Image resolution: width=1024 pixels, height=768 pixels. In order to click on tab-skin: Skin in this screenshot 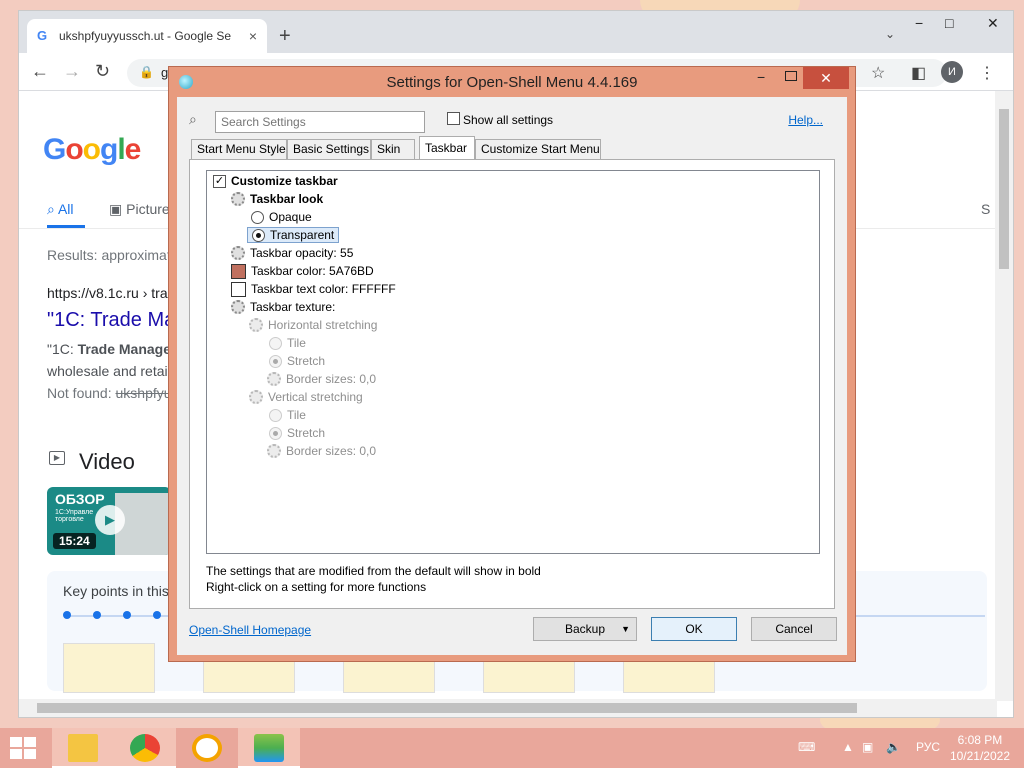, I will do `click(393, 149)`.